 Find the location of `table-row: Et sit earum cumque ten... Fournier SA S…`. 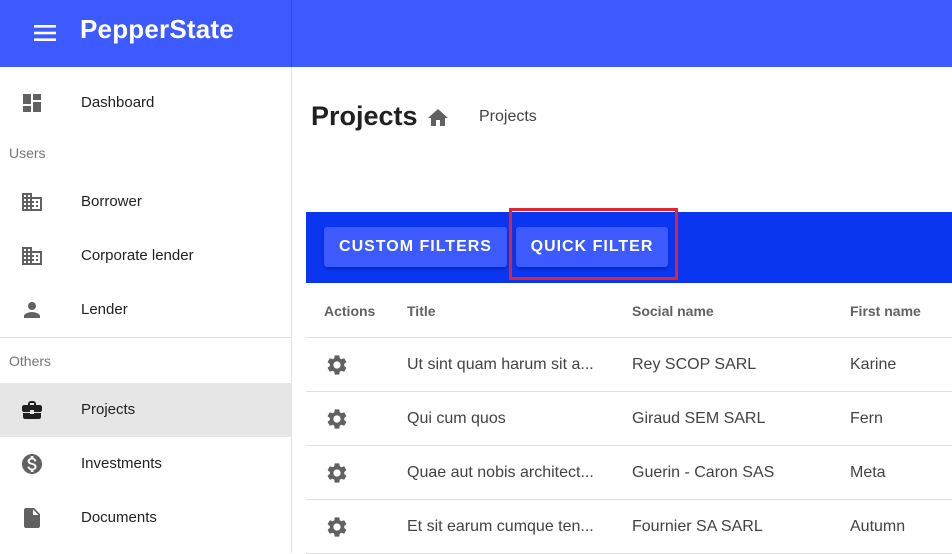

table-row: Et sit earum cumque ten... Fournier SA S… is located at coordinates (629, 527).